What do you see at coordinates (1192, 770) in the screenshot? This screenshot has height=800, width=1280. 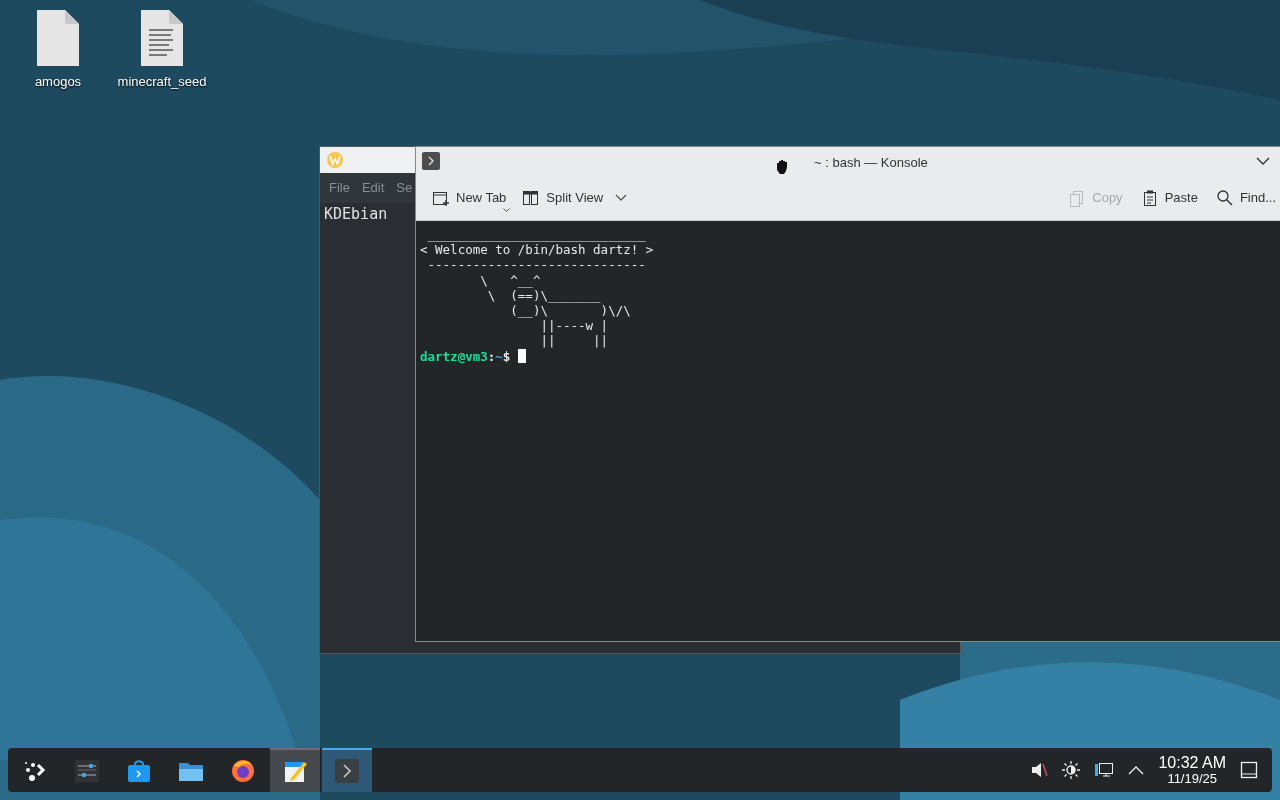 I see `clock: 10:32 AM 11/19/25` at bounding box center [1192, 770].